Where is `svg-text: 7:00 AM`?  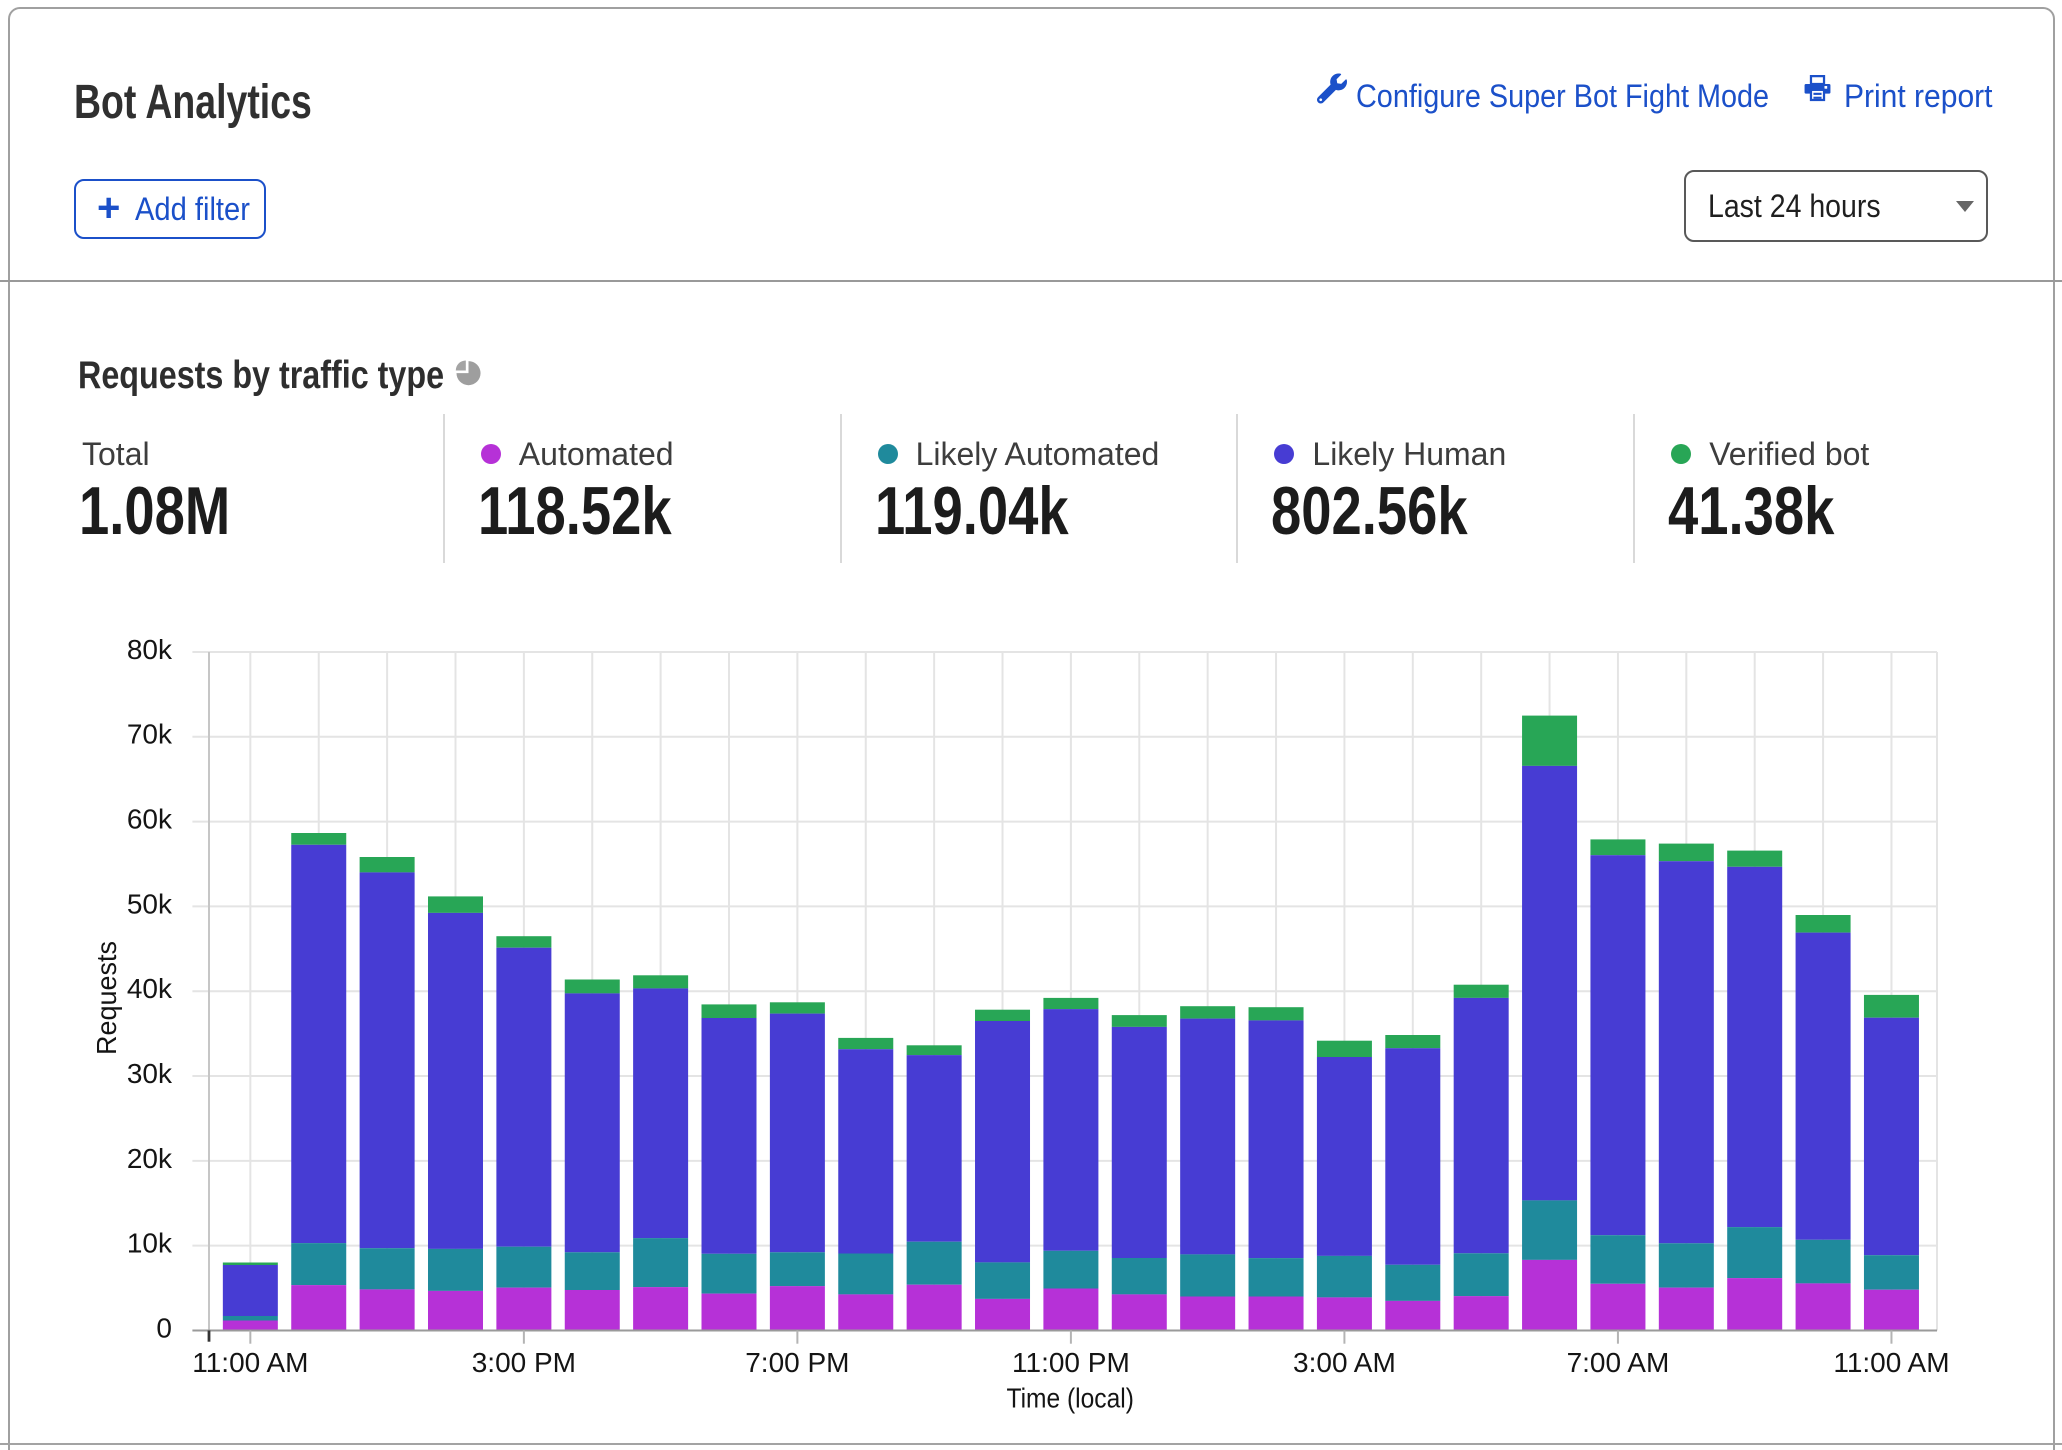
svg-text: 7:00 AM is located at coordinates (1618, 1362).